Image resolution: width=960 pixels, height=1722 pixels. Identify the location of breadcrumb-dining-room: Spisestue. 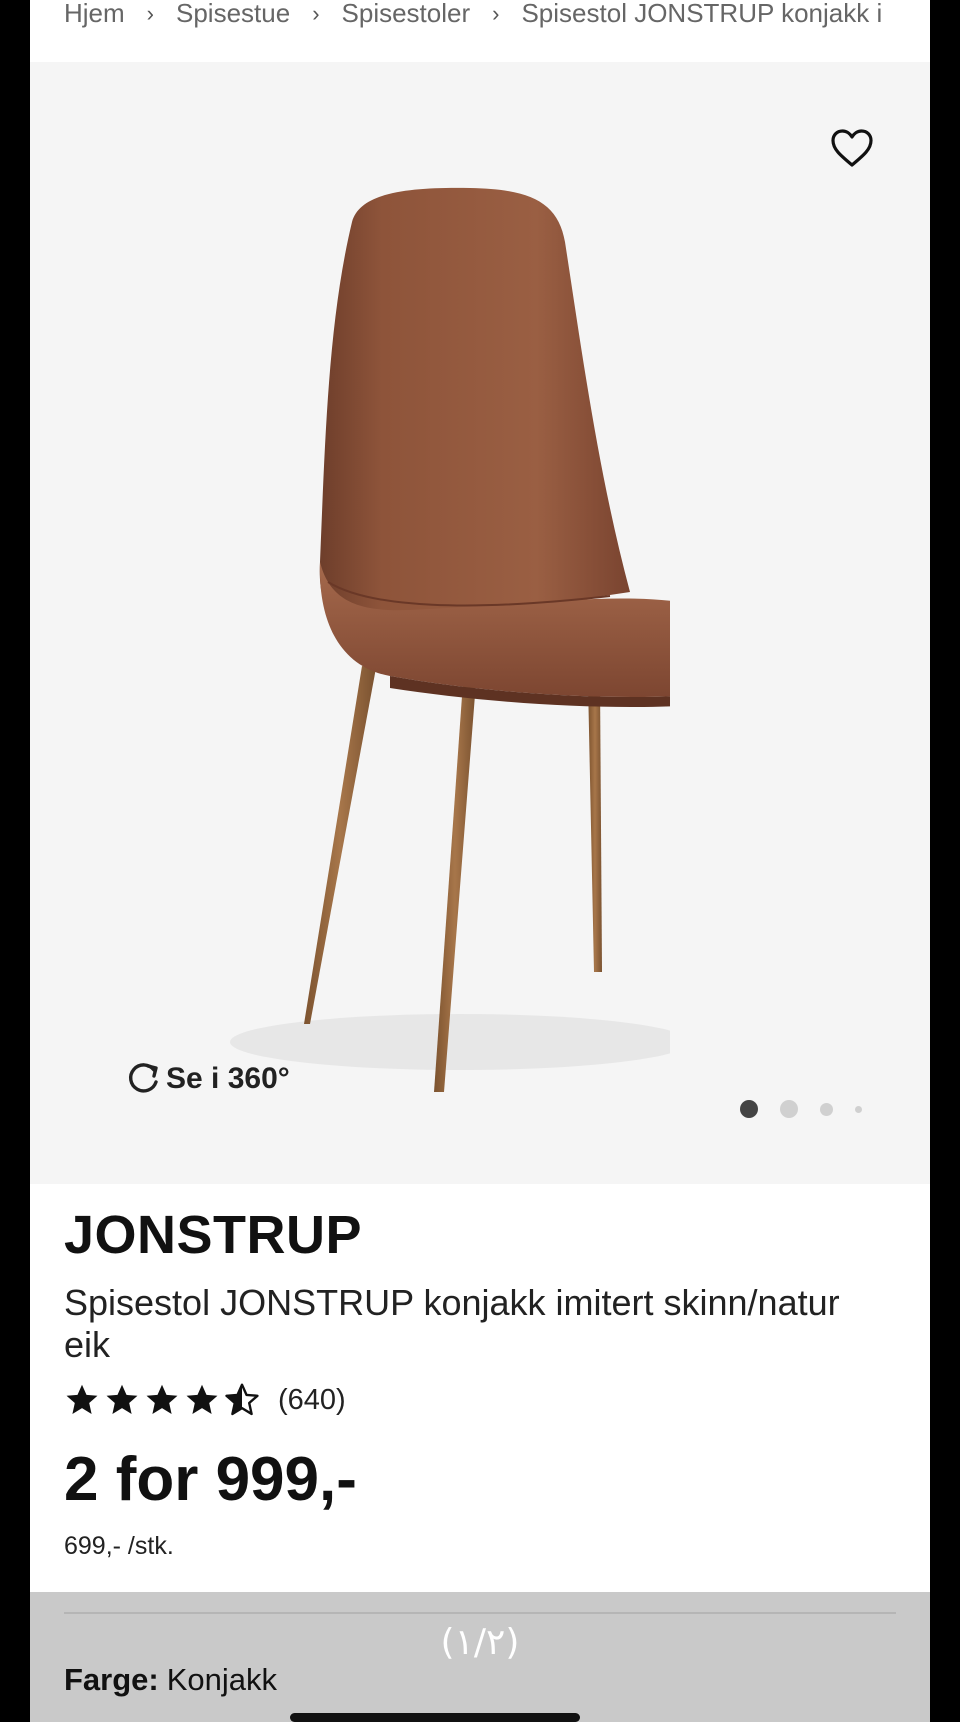
(233, 13).